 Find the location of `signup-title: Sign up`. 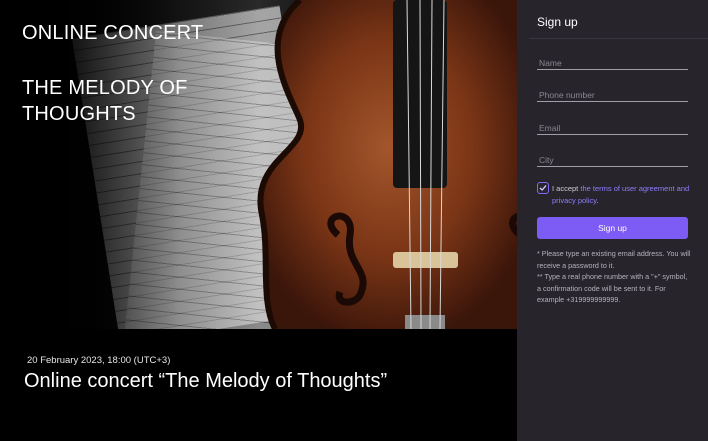

signup-title: Sign up is located at coordinates (557, 22).